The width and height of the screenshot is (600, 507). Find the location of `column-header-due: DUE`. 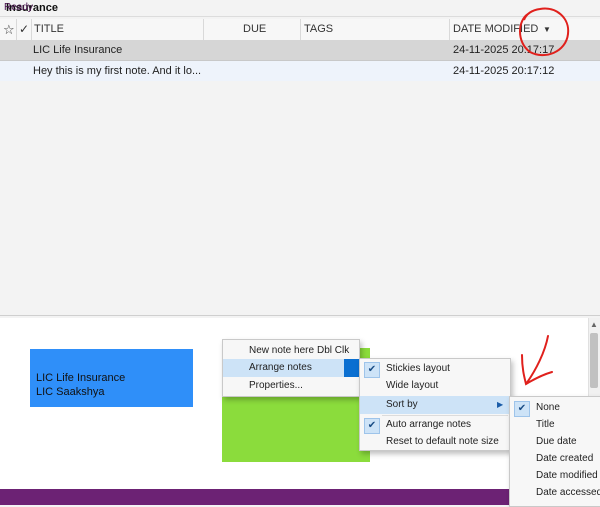

column-header-due: DUE is located at coordinates (254, 29).